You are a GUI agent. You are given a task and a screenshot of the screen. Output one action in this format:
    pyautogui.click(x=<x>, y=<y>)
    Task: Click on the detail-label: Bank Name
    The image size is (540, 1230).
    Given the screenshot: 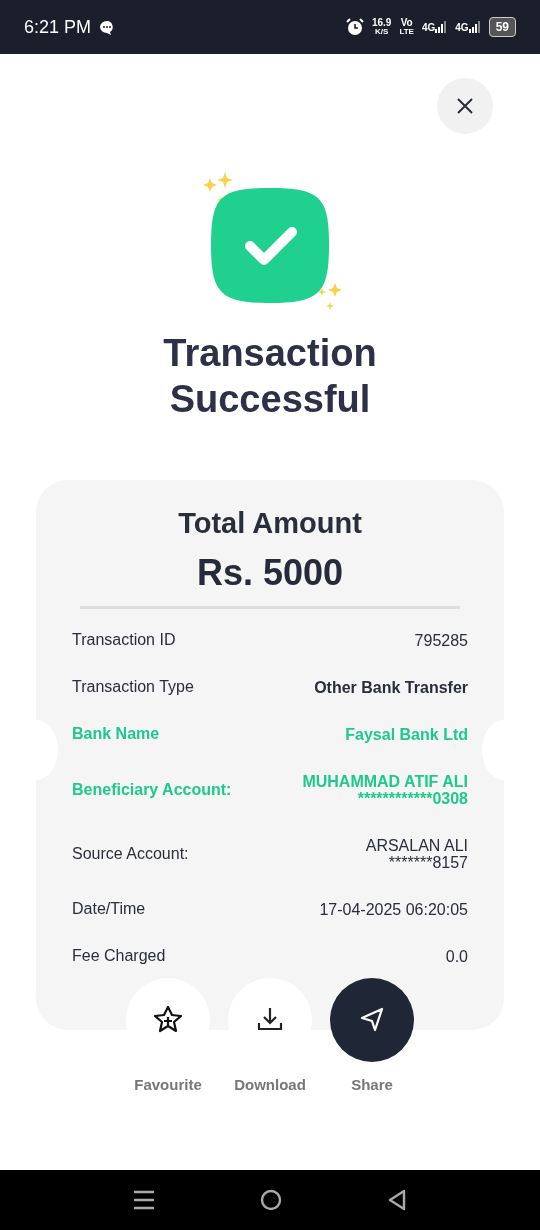 What is the action you would take?
    pyautogui.click(x=116, y=734)
    